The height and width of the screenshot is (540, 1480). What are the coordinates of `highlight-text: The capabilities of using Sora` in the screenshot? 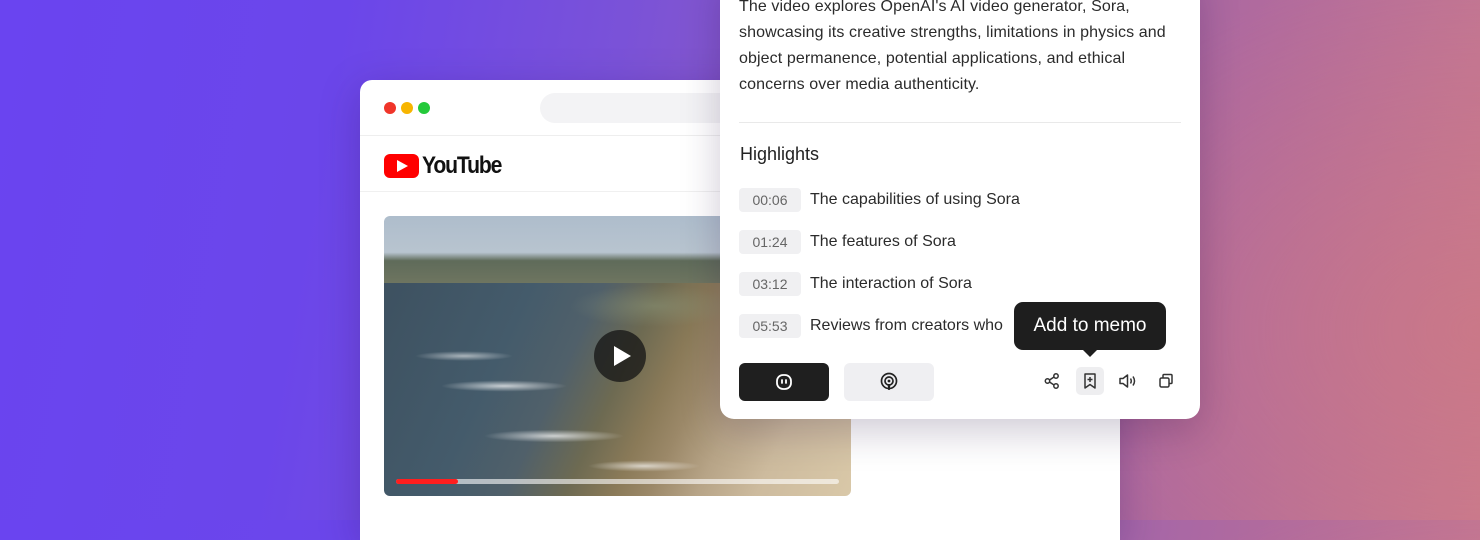 It's located at (915, 199).